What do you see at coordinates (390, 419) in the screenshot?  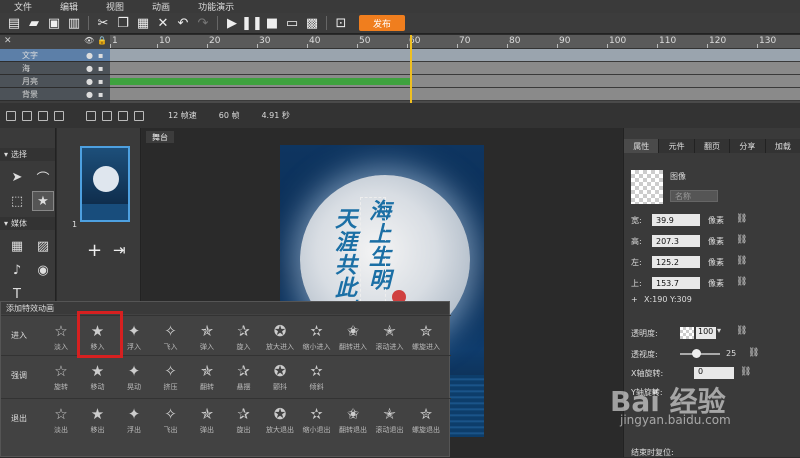 I see `animation-effect: ✭ 滚动退出` at bounding box center [390, 419].